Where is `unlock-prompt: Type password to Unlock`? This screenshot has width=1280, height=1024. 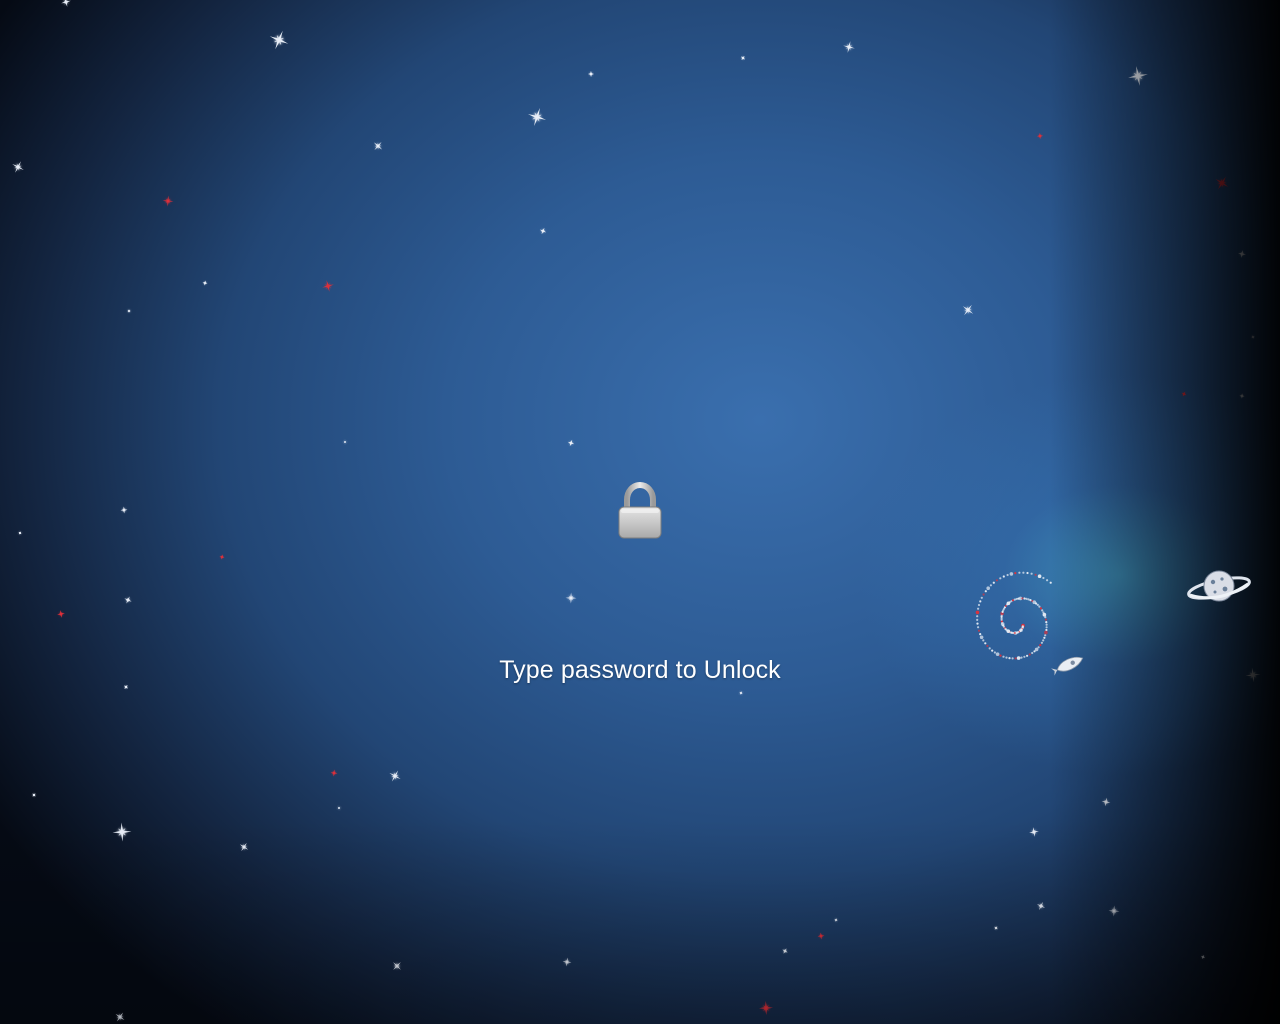
unlock-prompt: Type password to Unlock is located at coordinates (640, 670).